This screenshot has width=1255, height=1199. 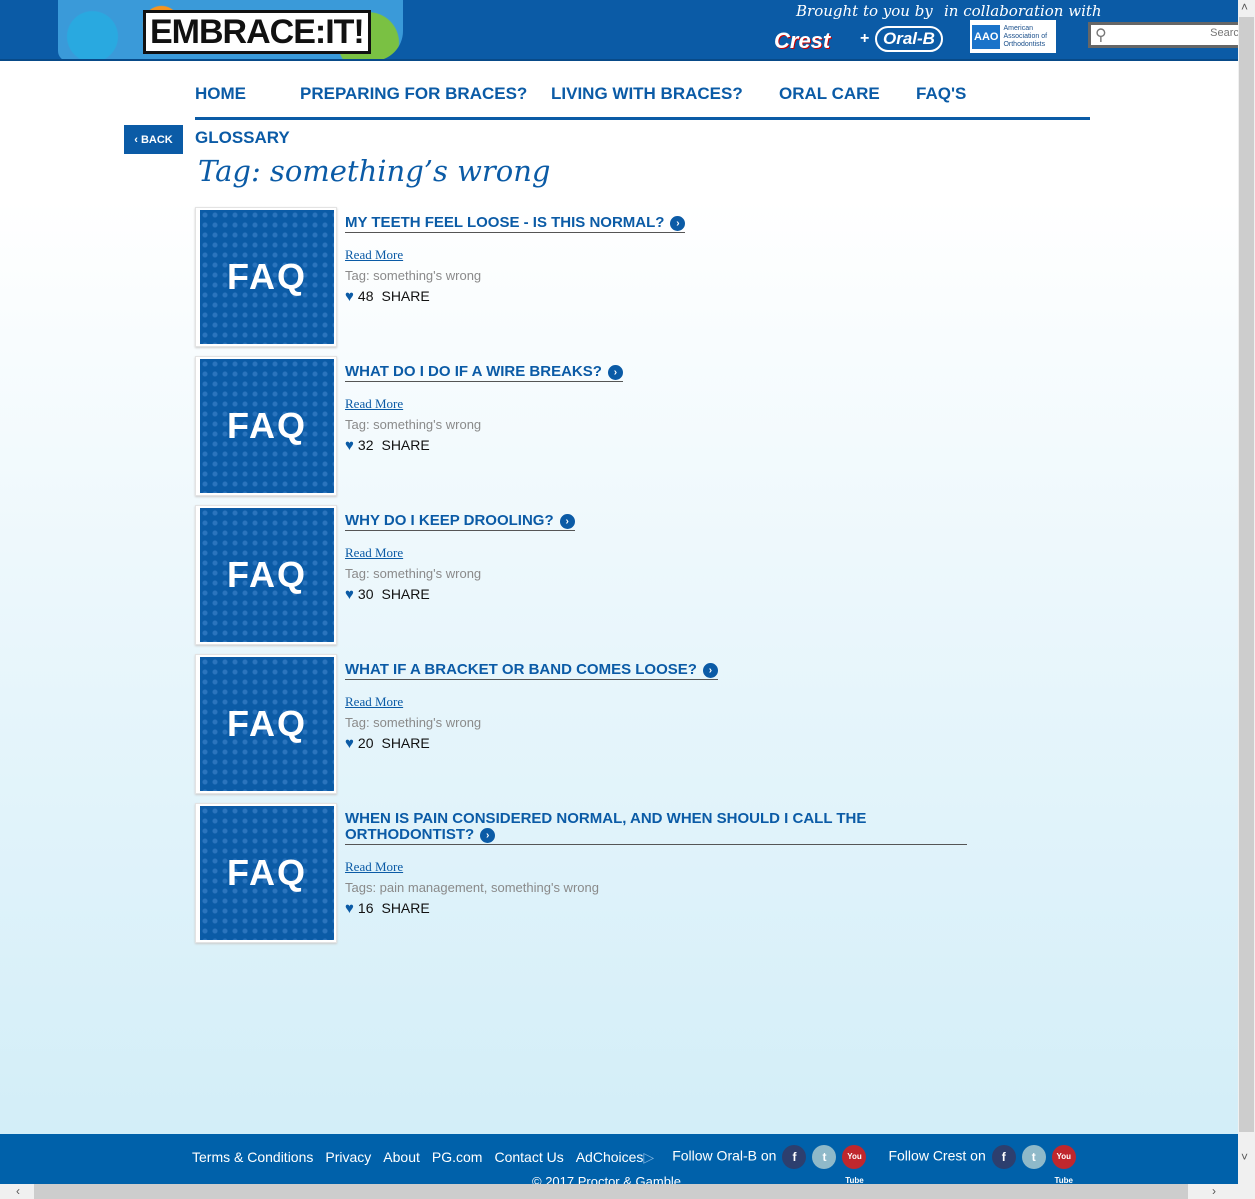 What do you see at coordinates (242, 138) in the screenshot?
I see `glossary-link: GLOSSARY` at bounding box center [242, 138].